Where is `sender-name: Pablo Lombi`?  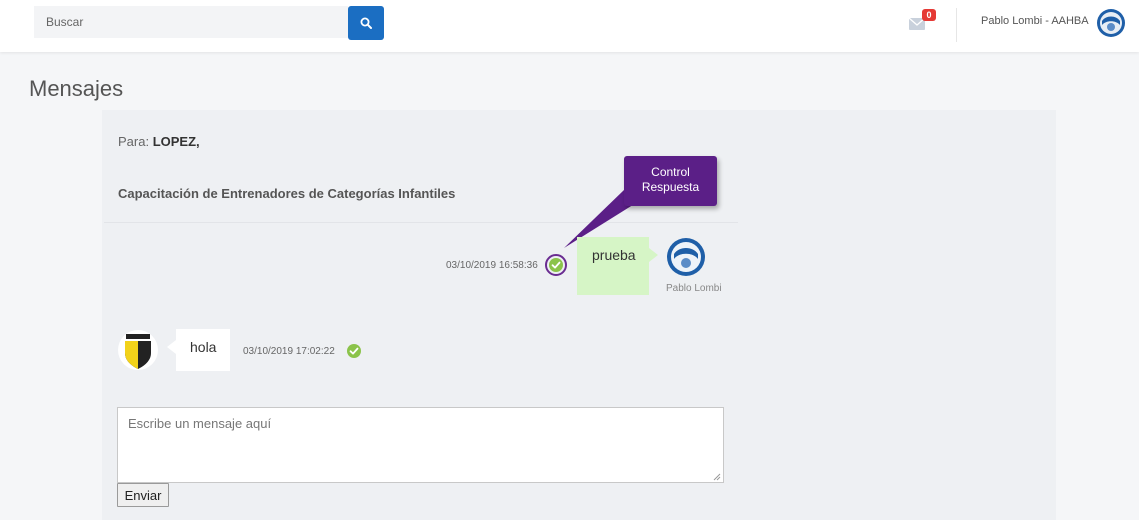
sender-name: Pablo Lombi is located at coordinates (694, 288).